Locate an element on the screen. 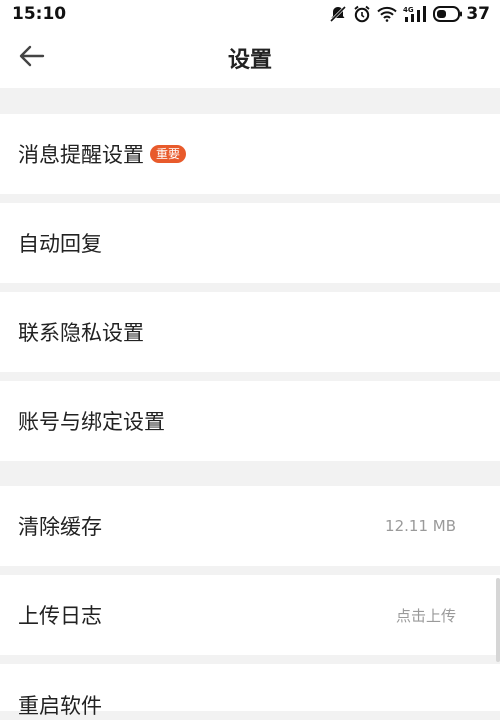  settings-item-label: 联系隐私设置 is located at coordinates (81, 333).